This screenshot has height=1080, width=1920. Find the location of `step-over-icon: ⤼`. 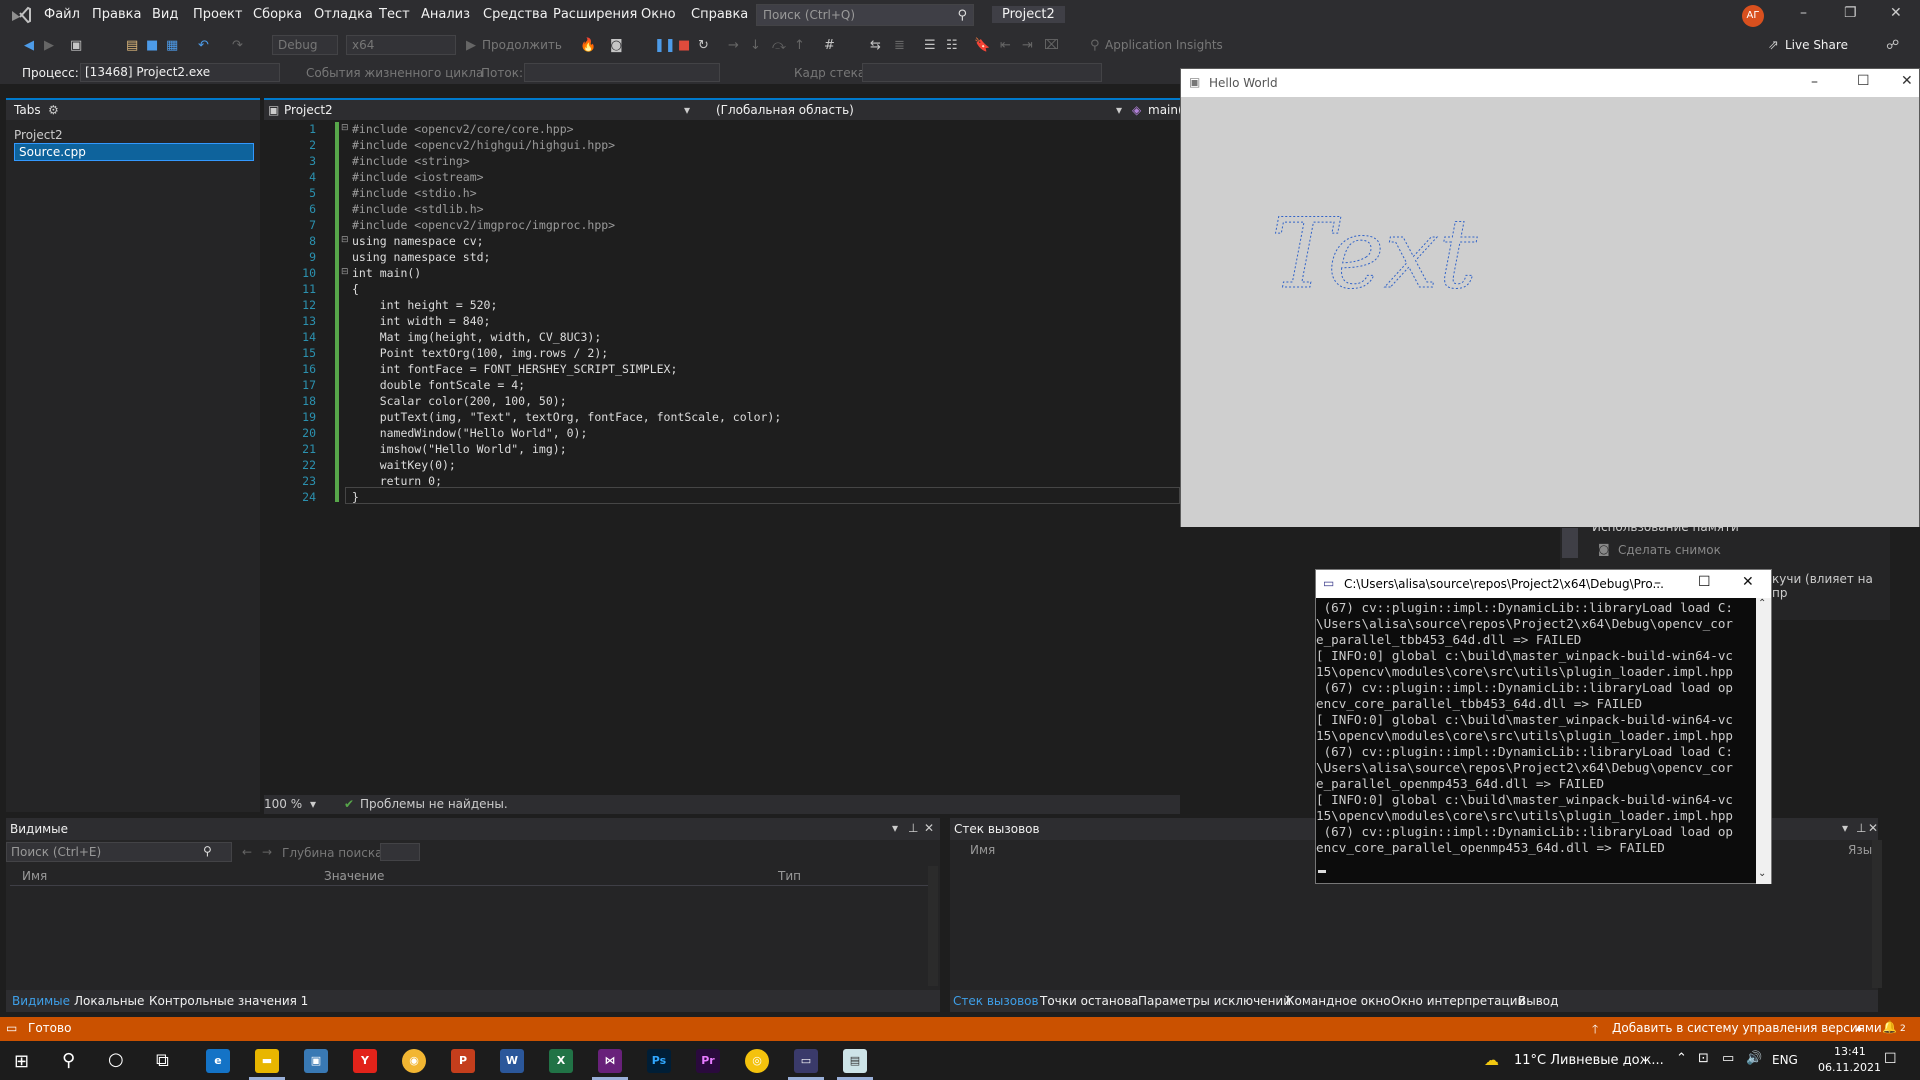

step-over-icon: ⤼ is located at coordinates (779, 45).